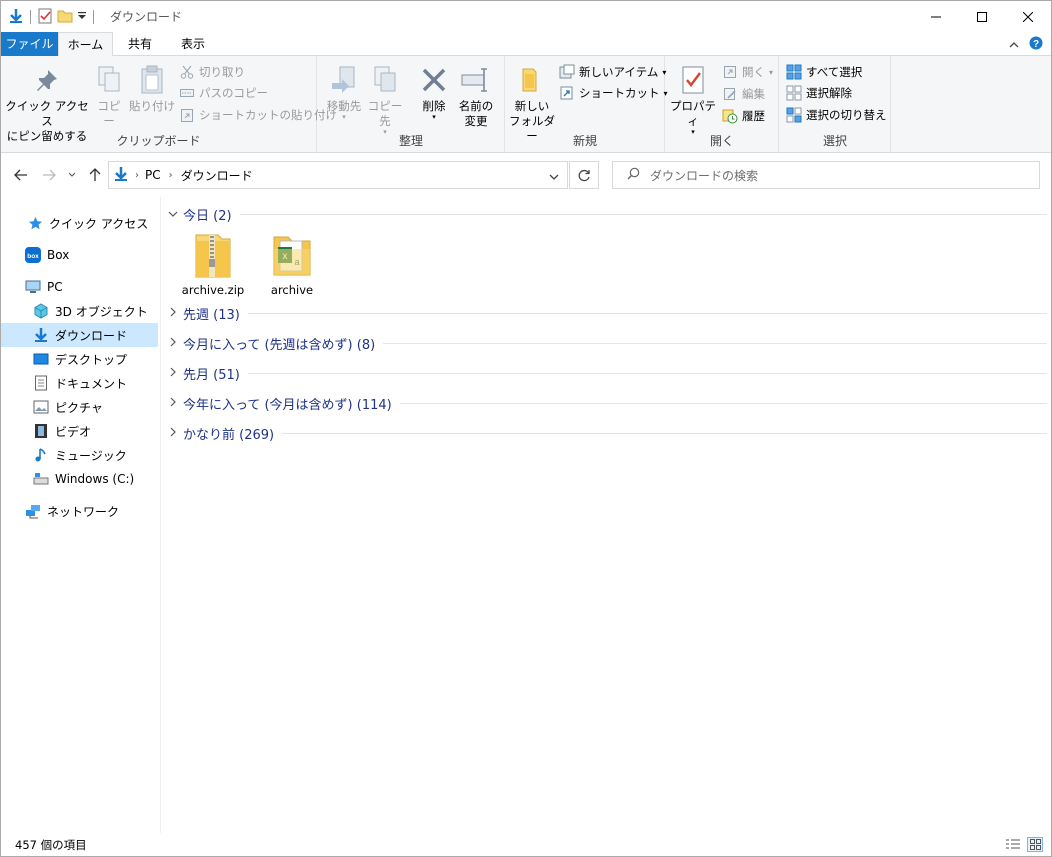 Image resolution: width=1052 pixels, height=857 pixels. Describe the element at coordinates (704, 175) in the screenshot. I see `search-placeholder: ダウンロードの検索` at that location.